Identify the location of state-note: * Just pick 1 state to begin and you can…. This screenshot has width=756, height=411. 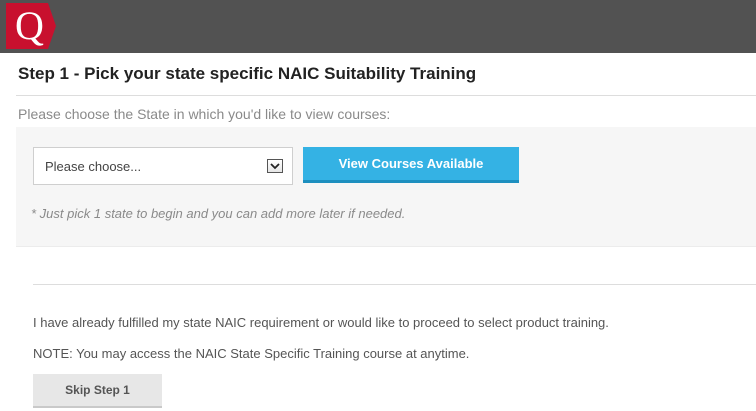
(218, 213).